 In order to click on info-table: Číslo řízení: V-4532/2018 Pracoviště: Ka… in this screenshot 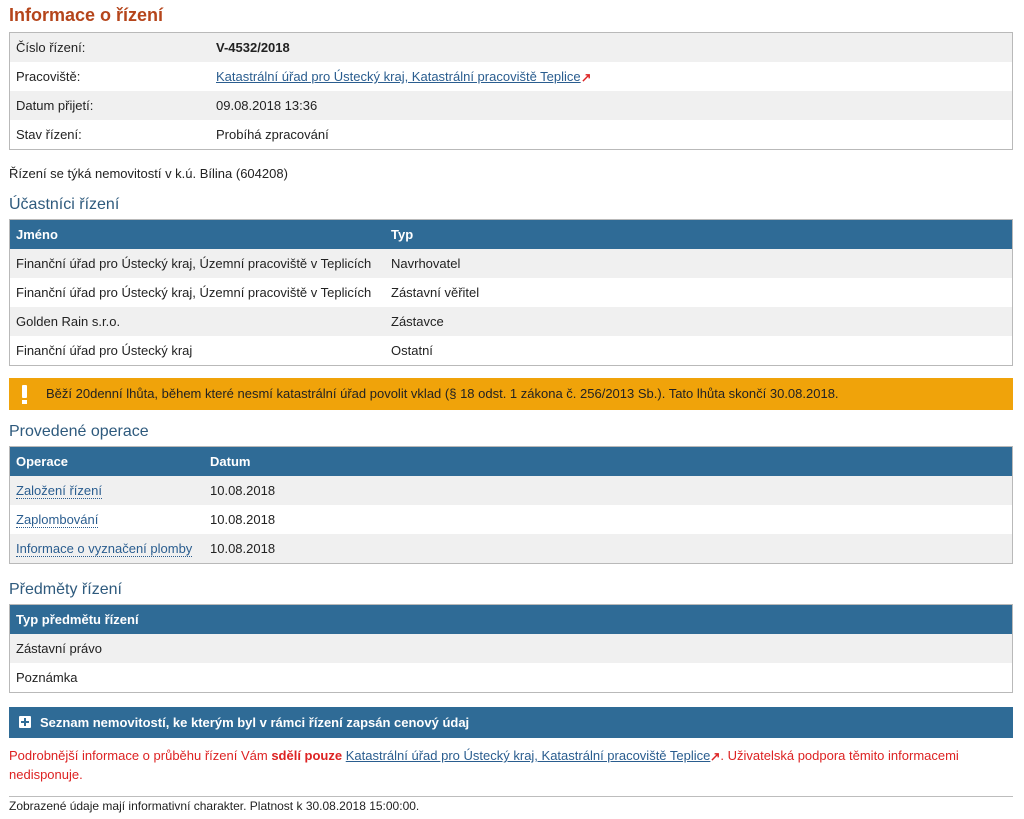, I will do `click(511, 91)`.